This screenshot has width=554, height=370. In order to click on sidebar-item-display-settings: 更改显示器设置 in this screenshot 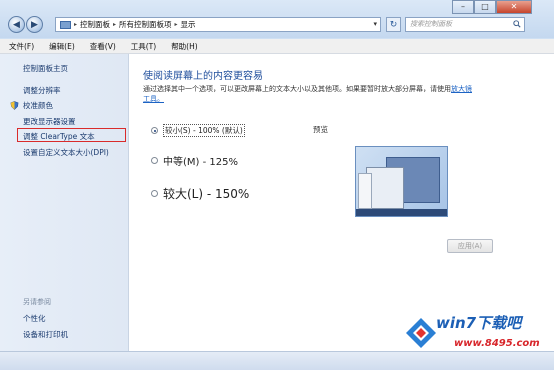, I will do `click(49, 121)`.